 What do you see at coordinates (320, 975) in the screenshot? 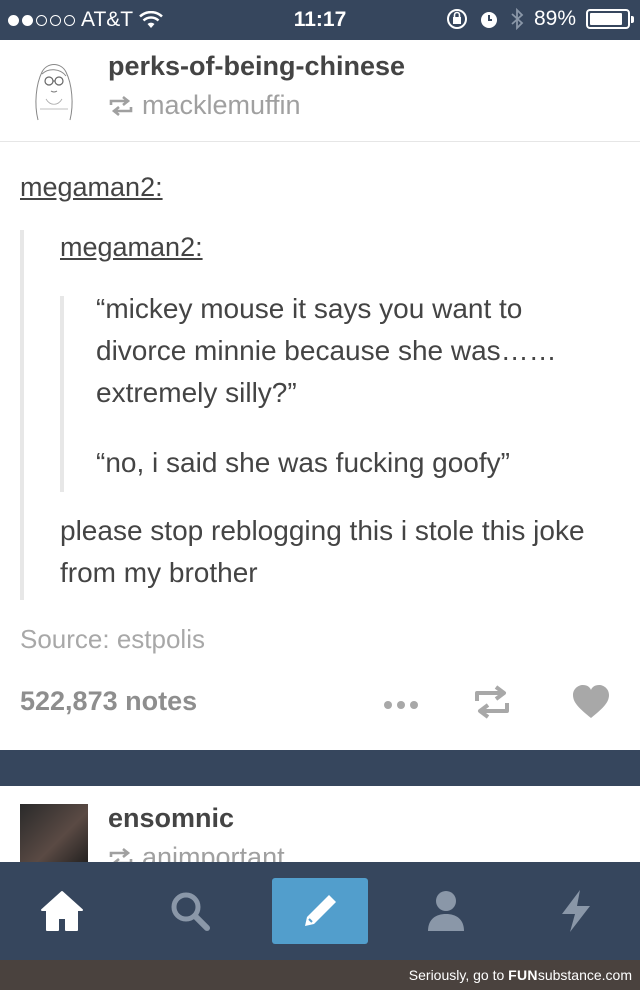
I see `watermark-bar: Seriously, go to FUNsubstance.com` at bounding box center [320, 975].